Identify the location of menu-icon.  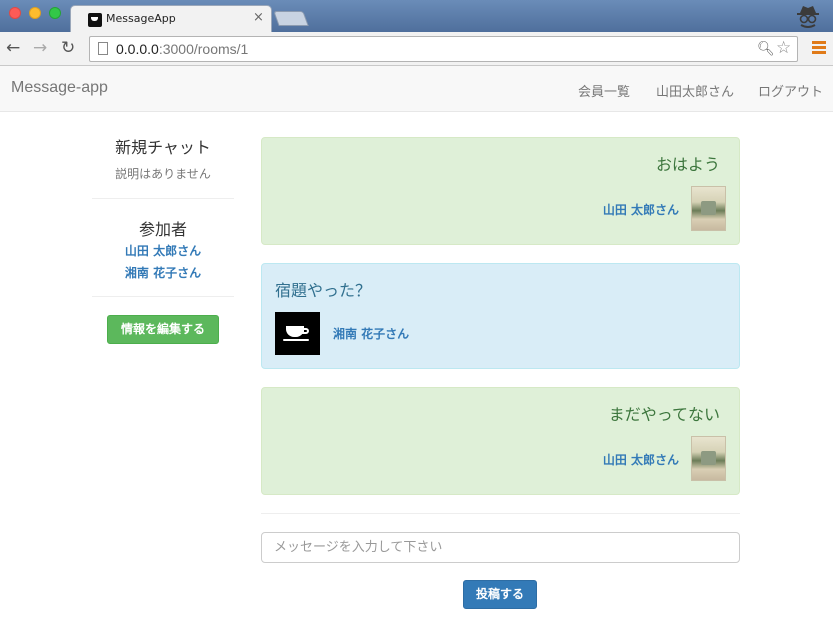
(819, 48).